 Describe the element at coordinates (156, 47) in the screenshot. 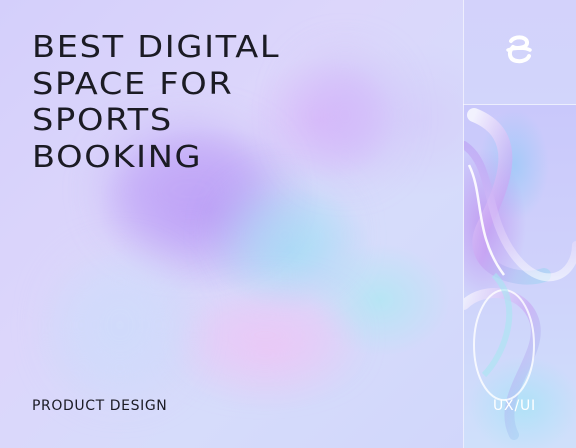

I see `headline-line: BEST DIGITAL` at that location.